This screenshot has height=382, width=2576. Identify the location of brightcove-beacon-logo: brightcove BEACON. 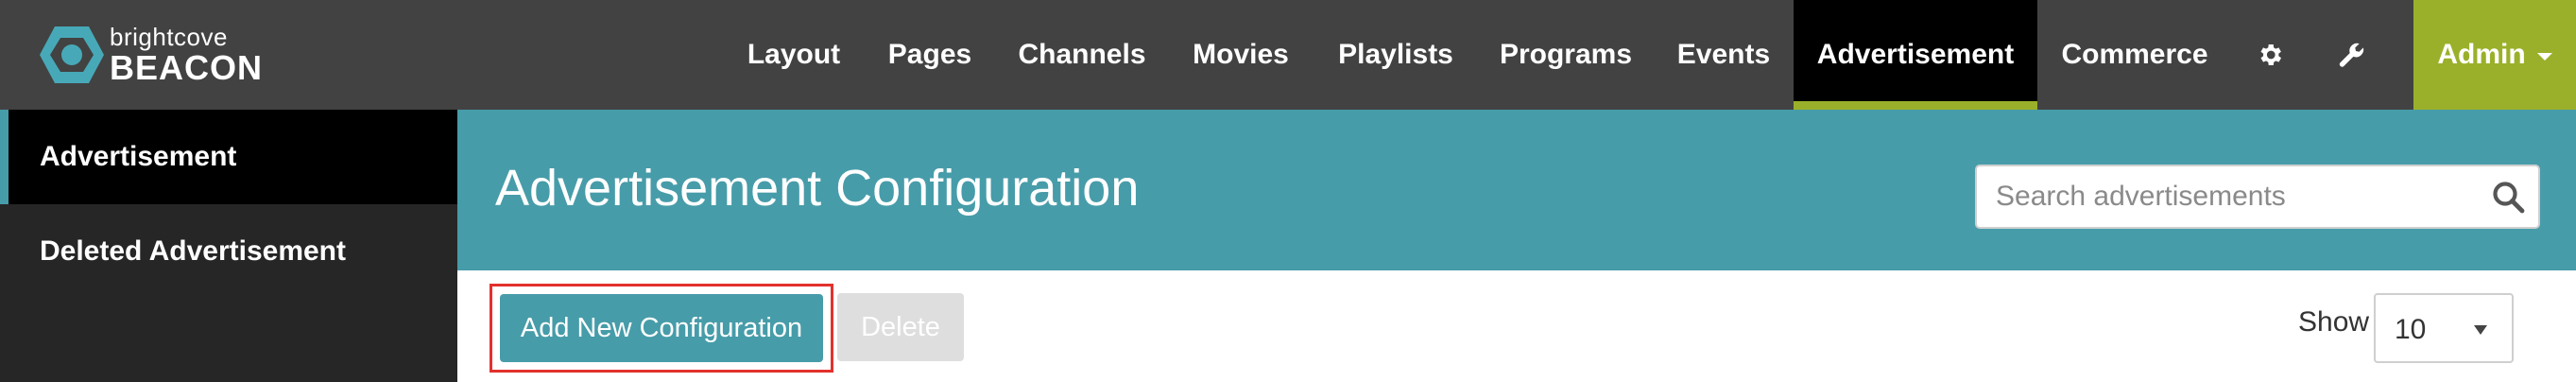
(150, 55).